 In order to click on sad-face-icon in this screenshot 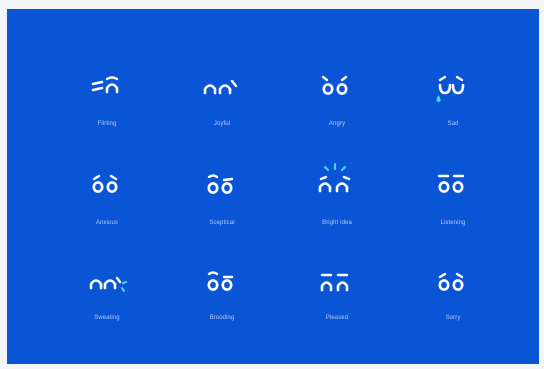, I will do `click(450, 88)`.